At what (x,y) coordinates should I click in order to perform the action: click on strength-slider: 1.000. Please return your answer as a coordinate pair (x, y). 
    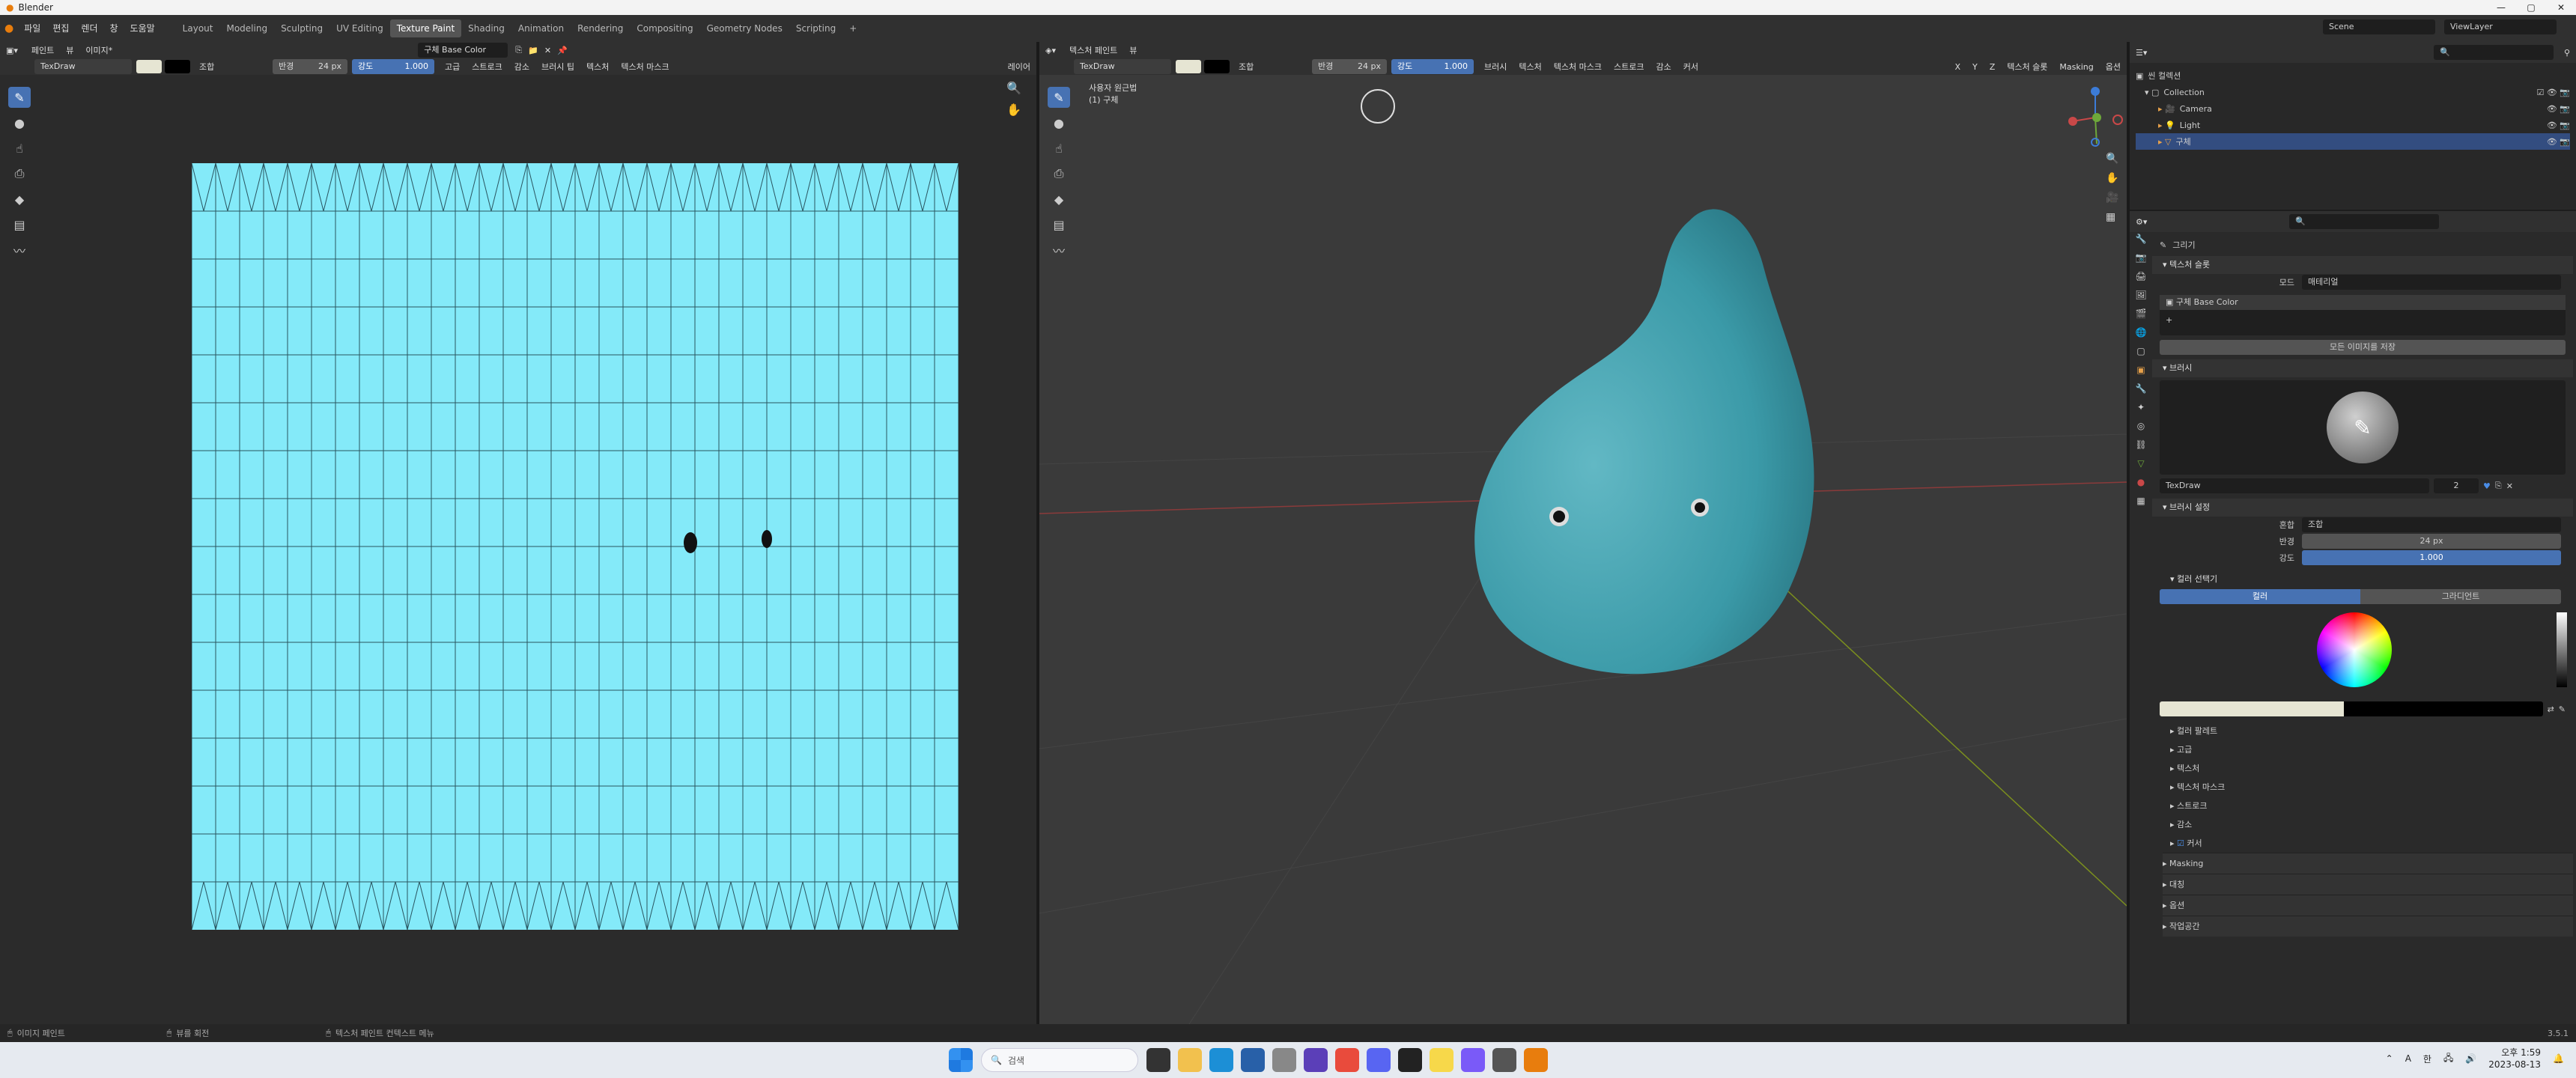
    Looking at the image, I should click on (2431, 557).